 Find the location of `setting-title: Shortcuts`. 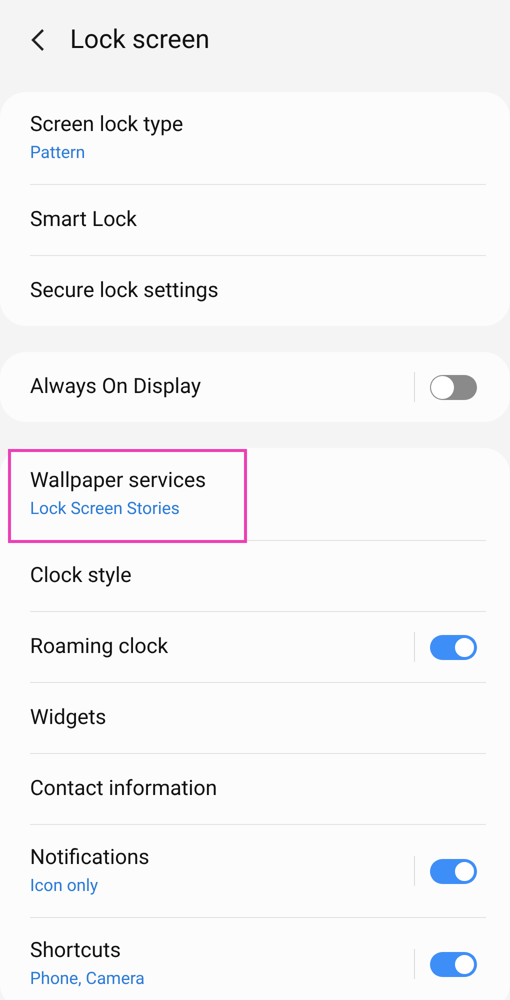

setting-title: Shortcuts is located at coordinates (76, 951).